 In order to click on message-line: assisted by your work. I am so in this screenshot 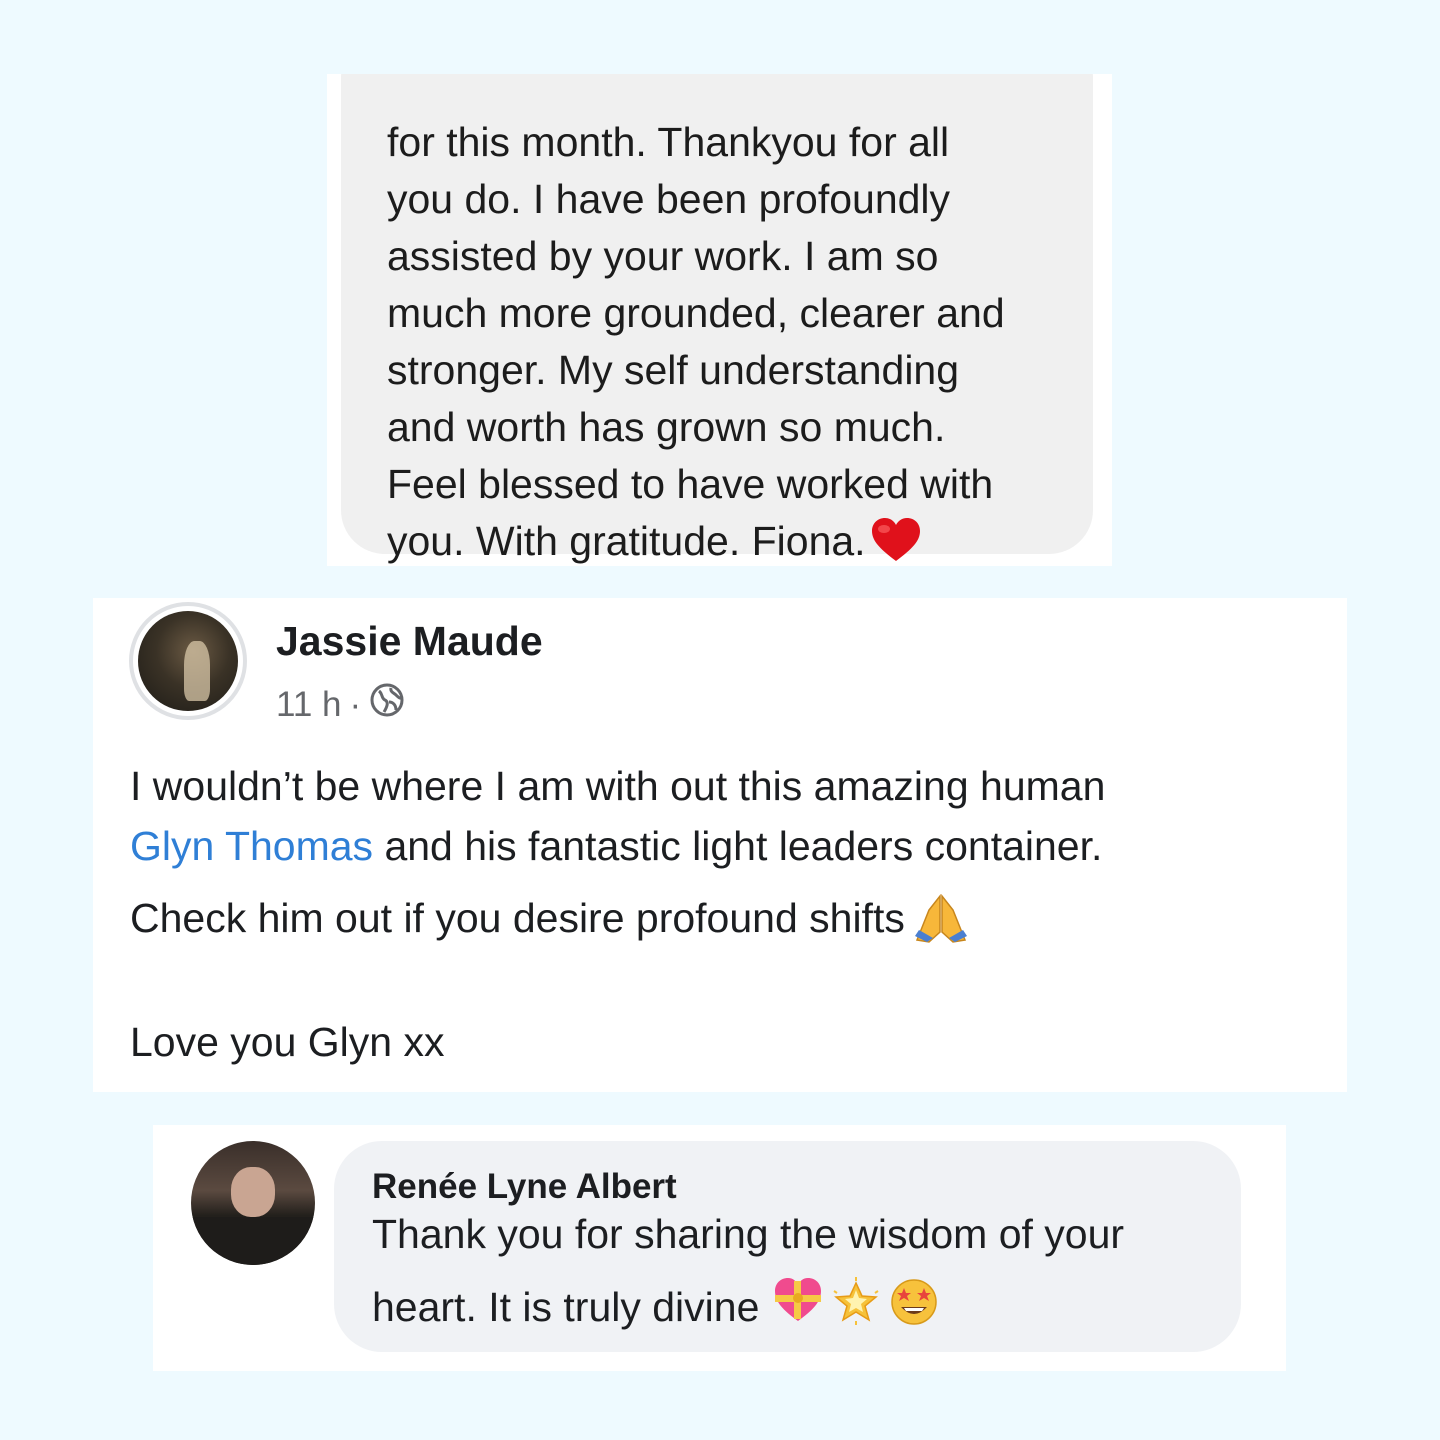, I will do `click(663, 256)`.